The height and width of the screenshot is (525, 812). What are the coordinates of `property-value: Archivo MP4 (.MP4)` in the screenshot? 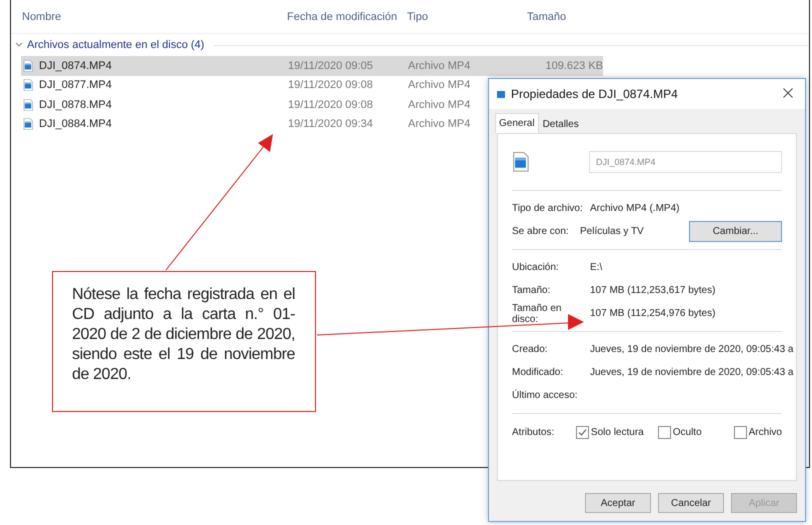 It's located at (635, 208).